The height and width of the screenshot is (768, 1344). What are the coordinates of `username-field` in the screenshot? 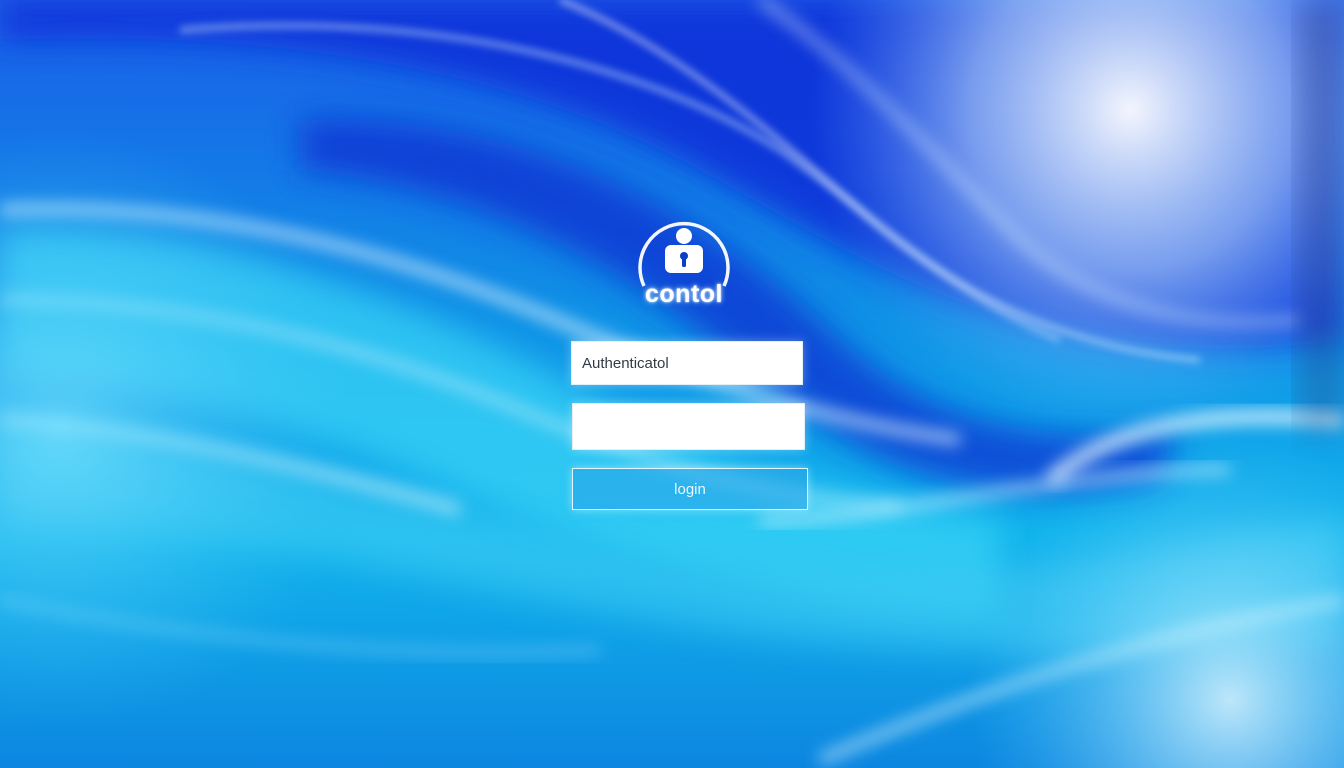 It's located at (687, 363).